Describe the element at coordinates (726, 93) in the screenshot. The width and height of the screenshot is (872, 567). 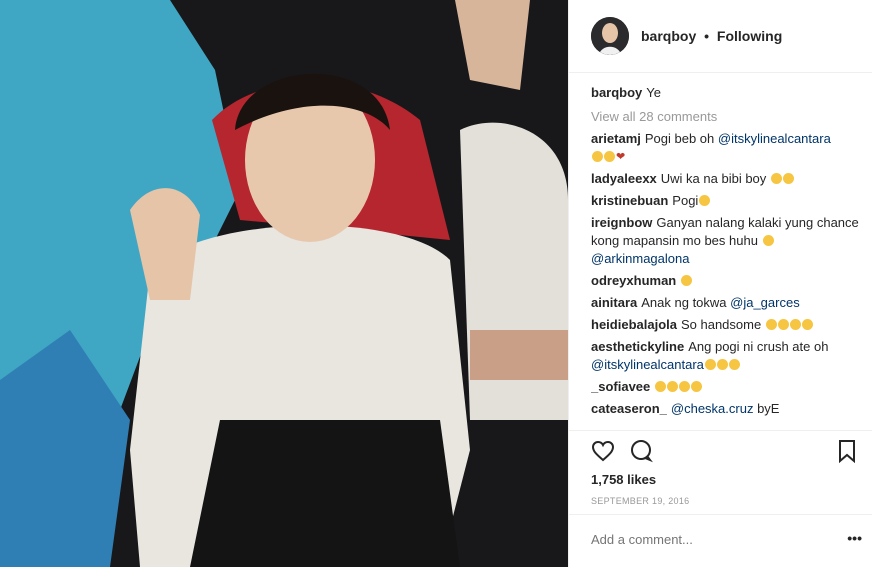
I see `caption: barqboy Ye` at that location.